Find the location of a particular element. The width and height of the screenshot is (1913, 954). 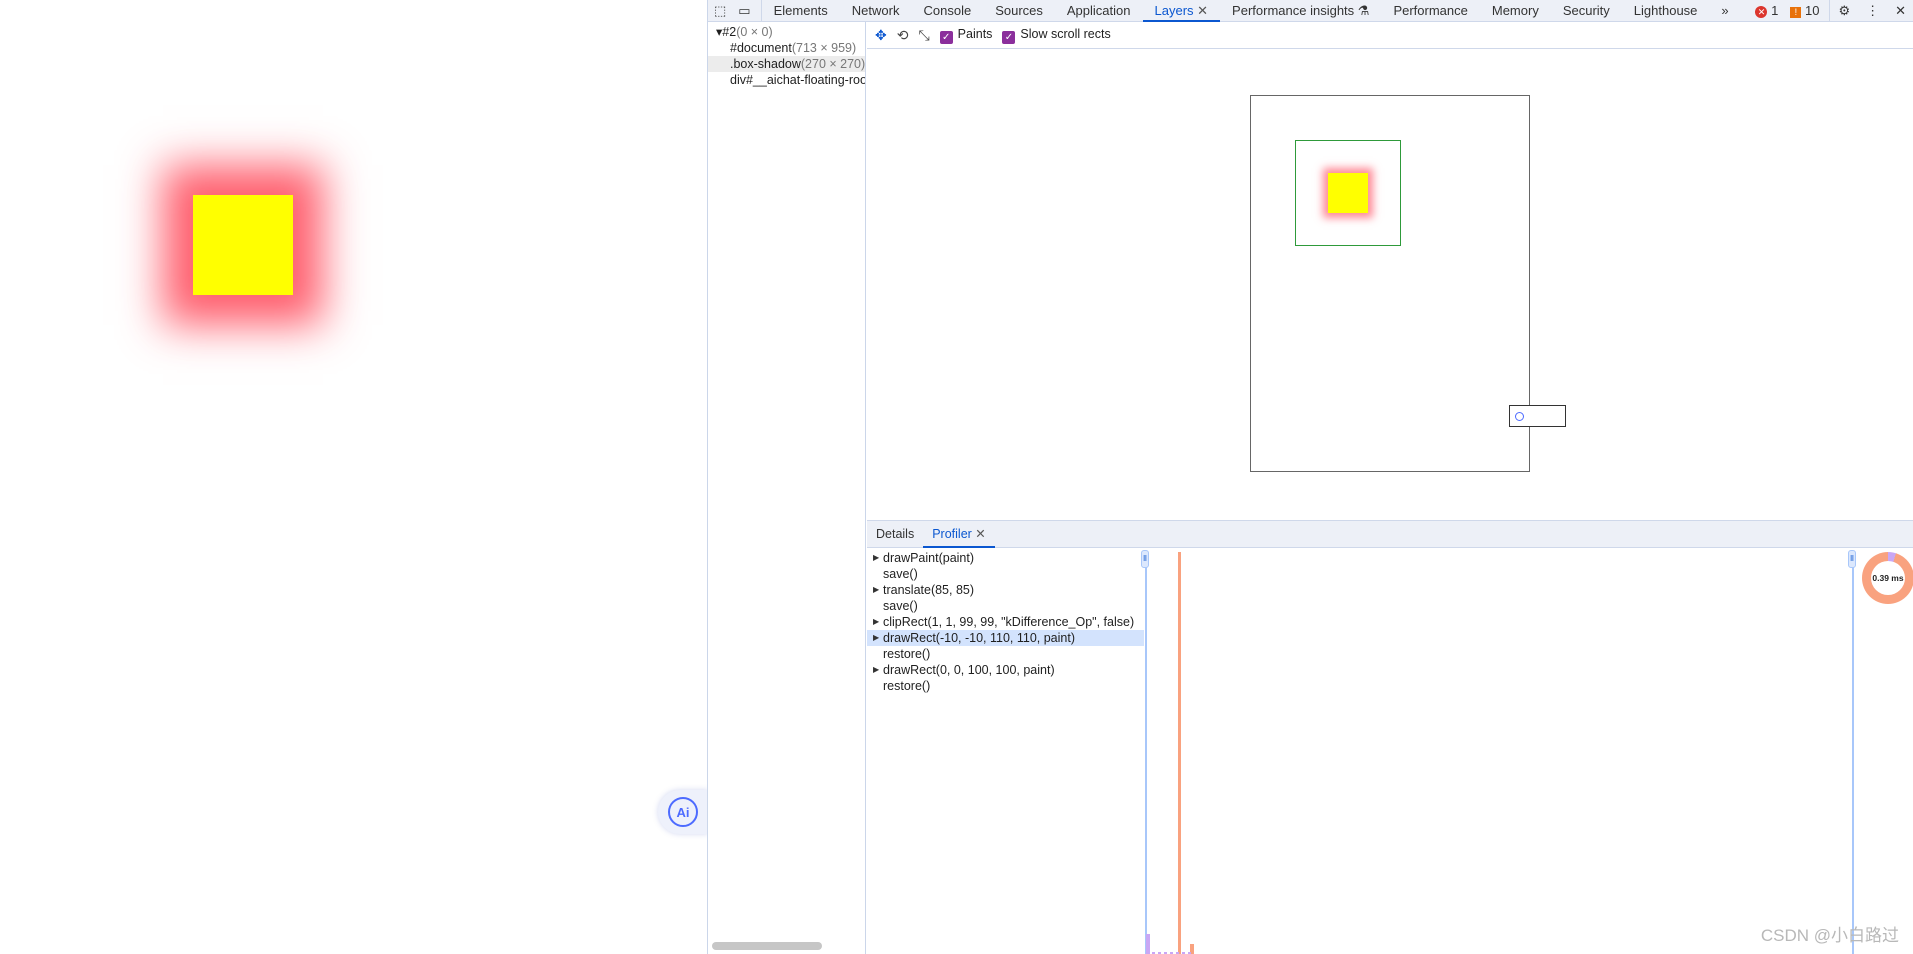

tab-label: Details is located at coordinates (895, 533).